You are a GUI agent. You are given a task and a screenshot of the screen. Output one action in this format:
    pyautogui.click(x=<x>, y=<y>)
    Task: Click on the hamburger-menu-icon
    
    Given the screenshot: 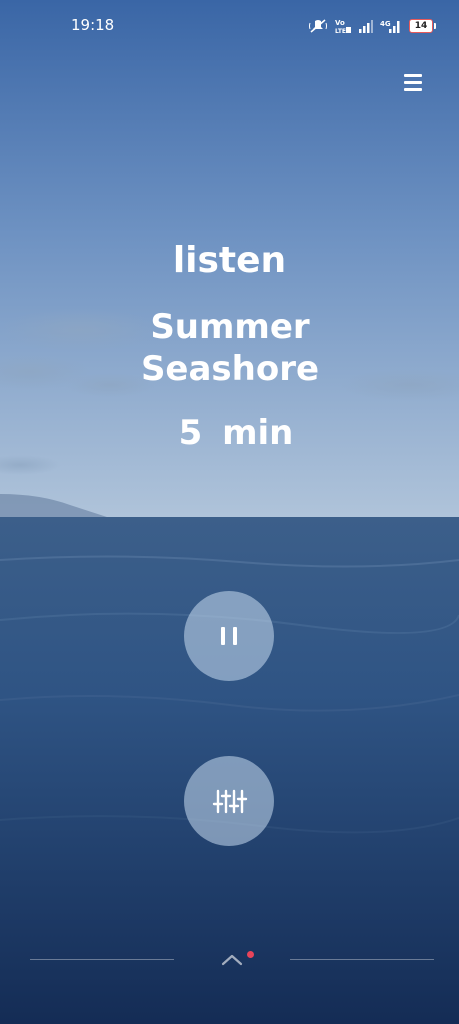 What is the action you would take?
    pyautogui.click(x=413, y=82)
    